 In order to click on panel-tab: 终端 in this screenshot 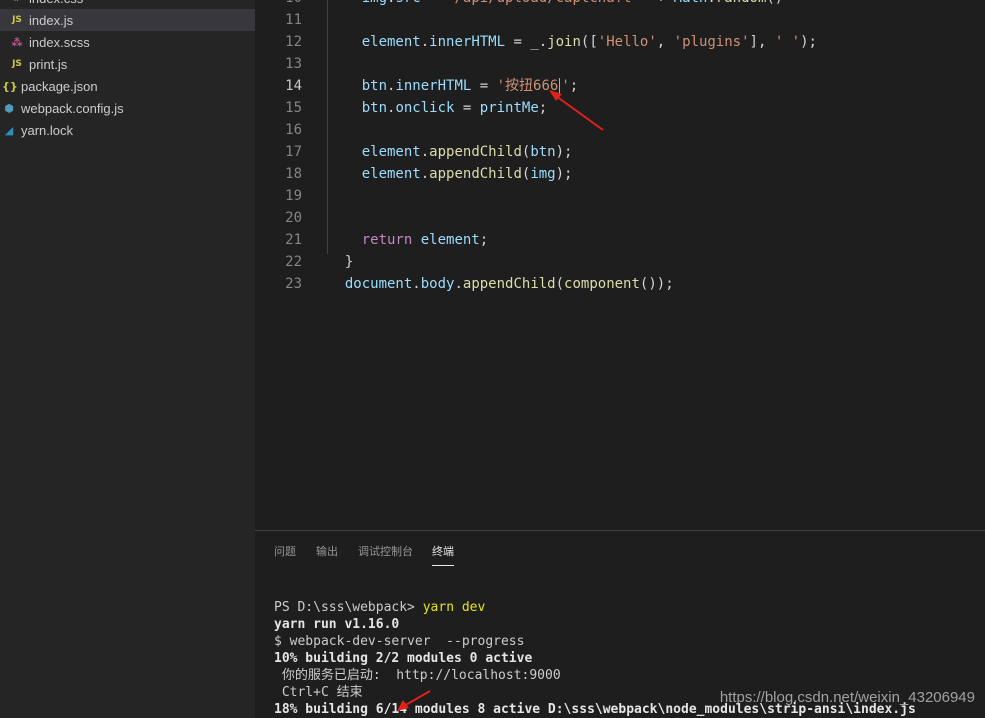, I will do `click(443, 554)`.